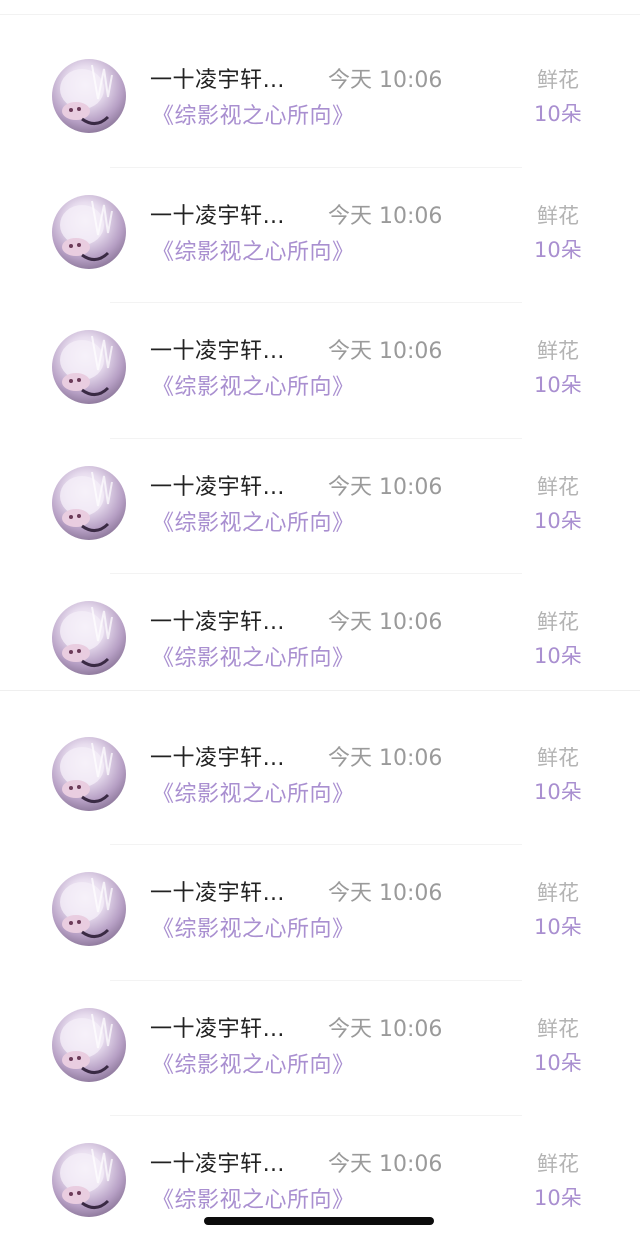 This screenshot has height=1252, width=640. Describe the element at coordinates (320, 14) in the screenshot. I see `top-divider` at that location.